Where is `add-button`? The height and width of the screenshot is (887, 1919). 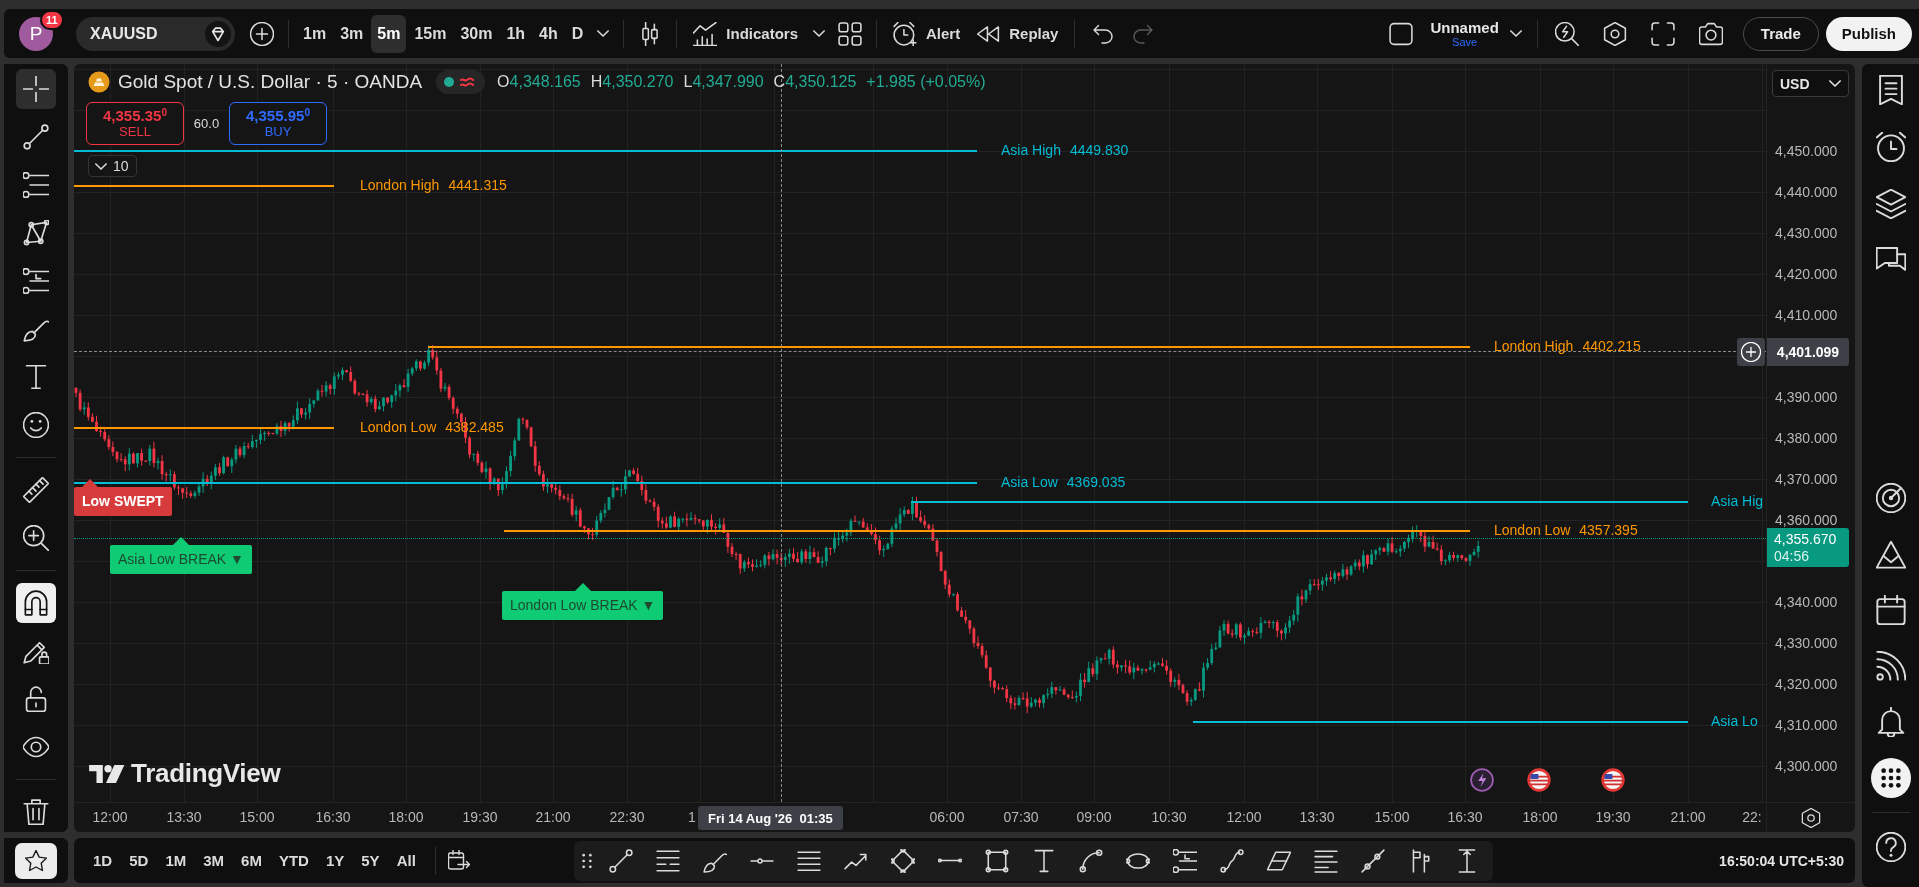
add-button is located at coordinates (1751, 352).